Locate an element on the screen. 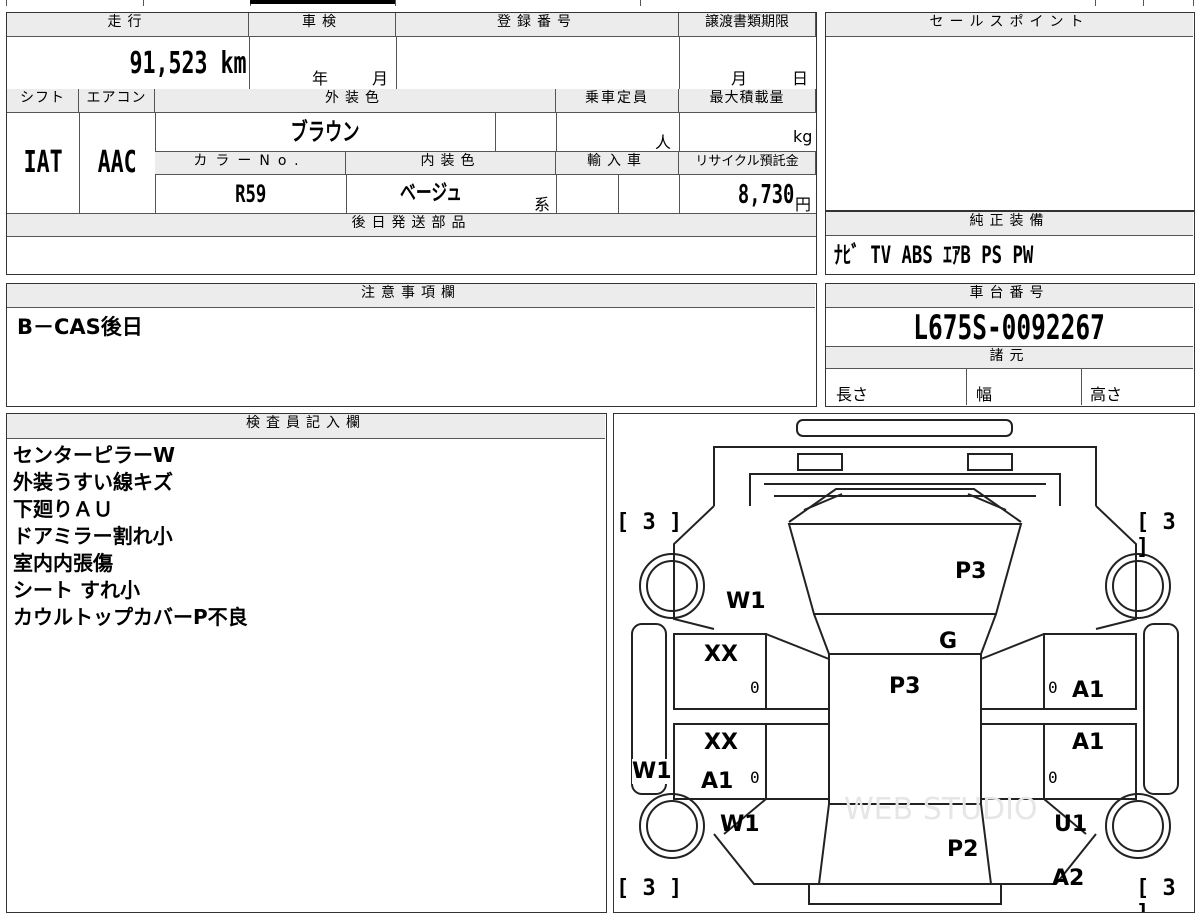  interior-color-header: 内装色 is located at coordinates (451, 163).